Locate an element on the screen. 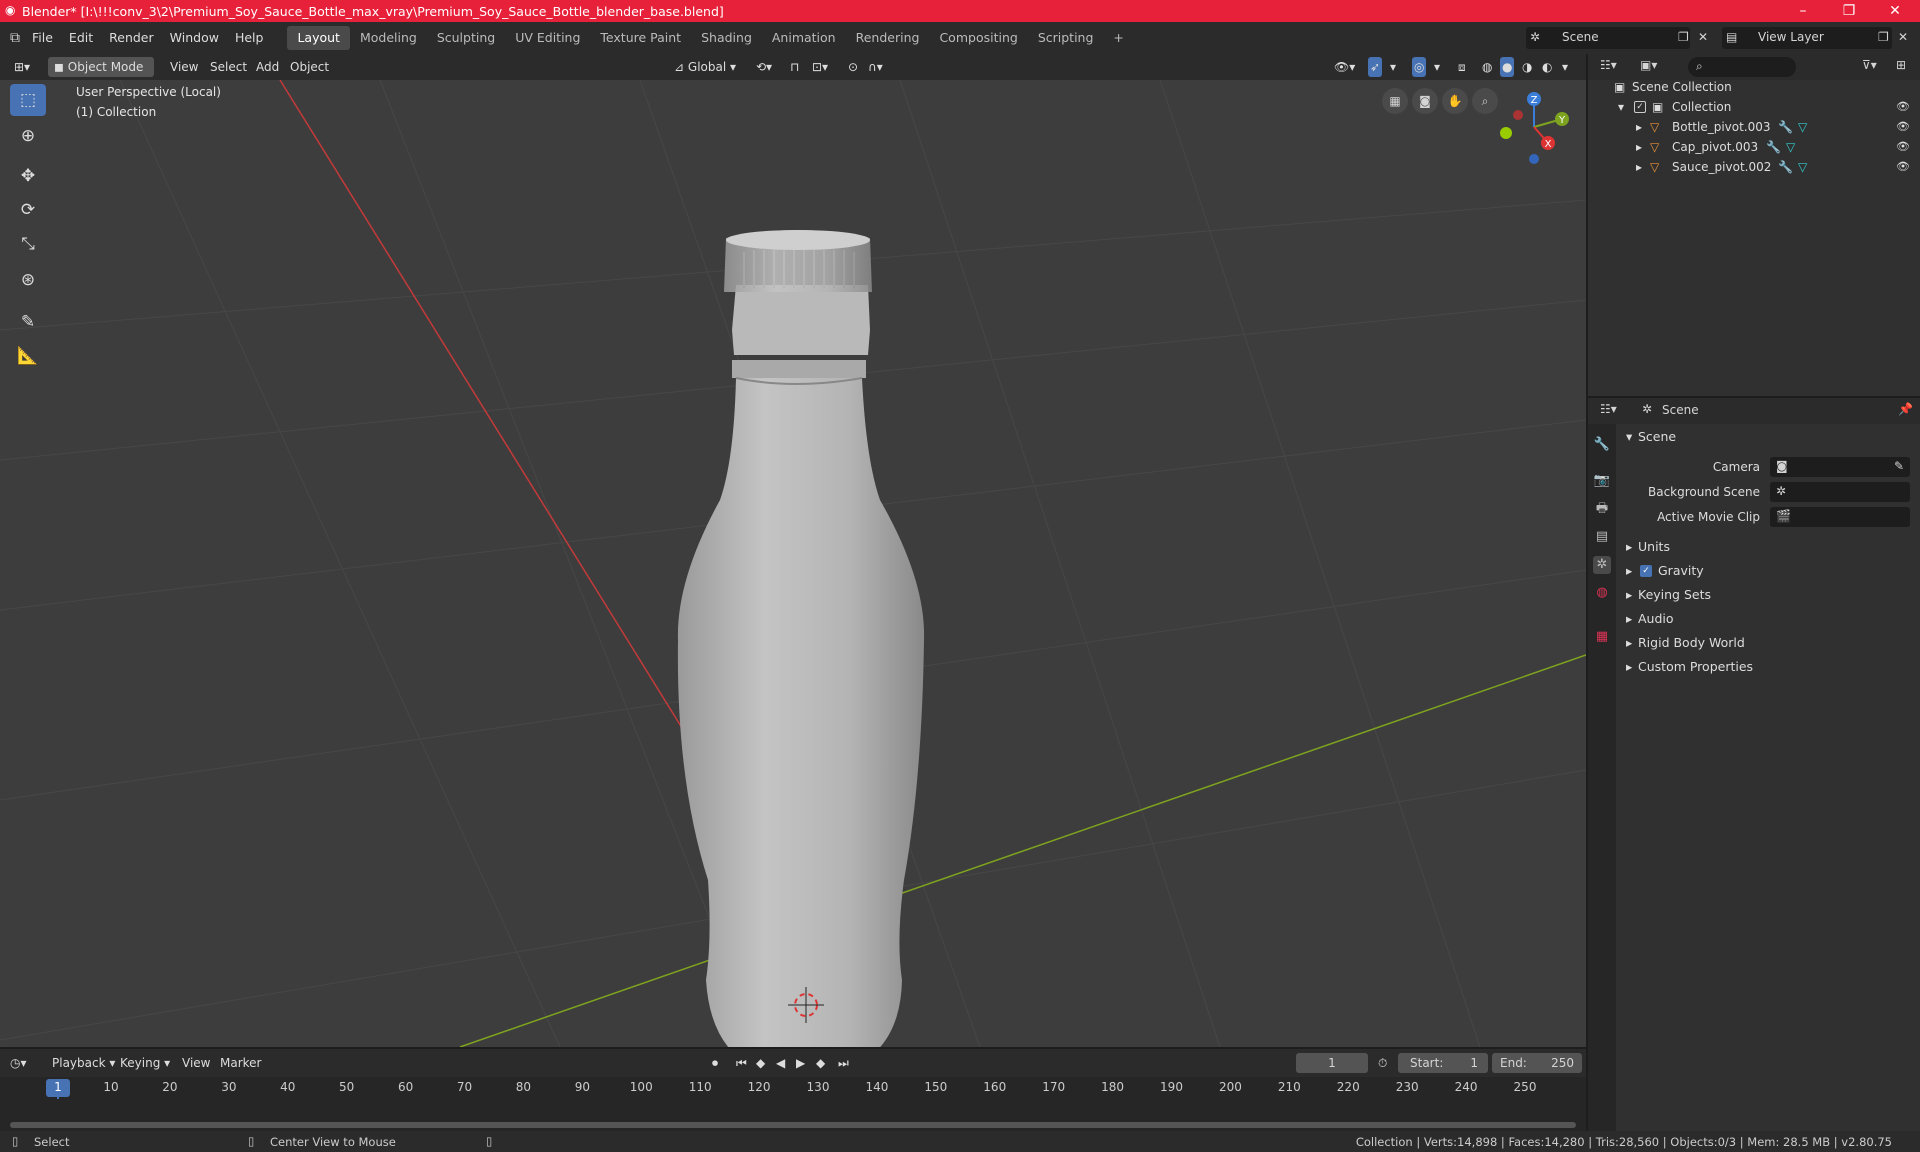 The image size is (1920, 1152). jump-start-icon: ⏮ is located at coordinates (741, 1063).